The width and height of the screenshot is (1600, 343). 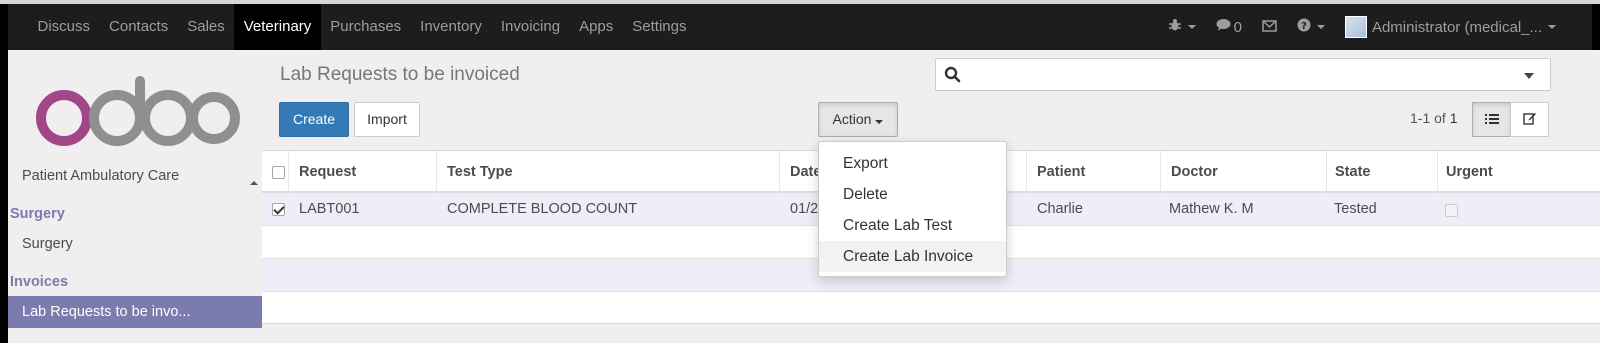 I want to click on question-circle-icon: ?, so click(x=1304, y=27).